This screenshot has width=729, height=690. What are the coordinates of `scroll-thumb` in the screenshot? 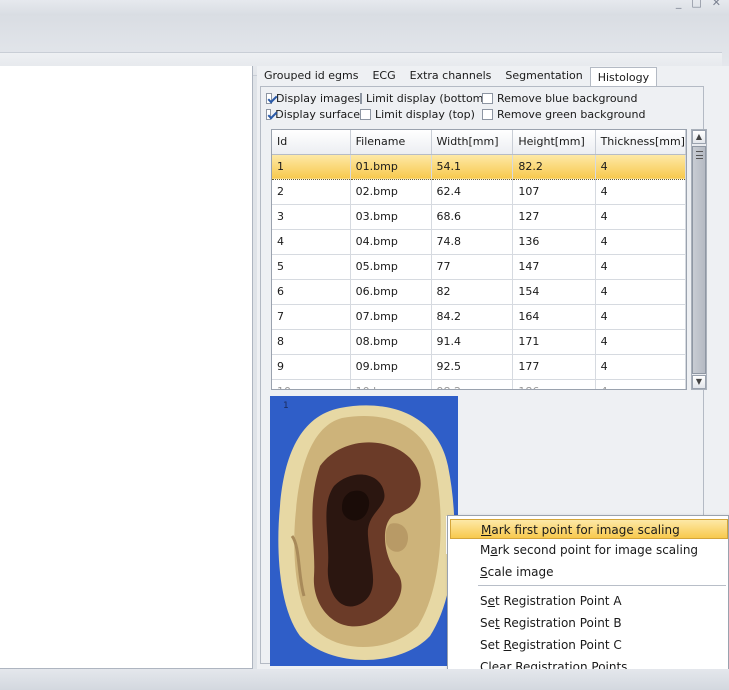 It's located at (699, 260).